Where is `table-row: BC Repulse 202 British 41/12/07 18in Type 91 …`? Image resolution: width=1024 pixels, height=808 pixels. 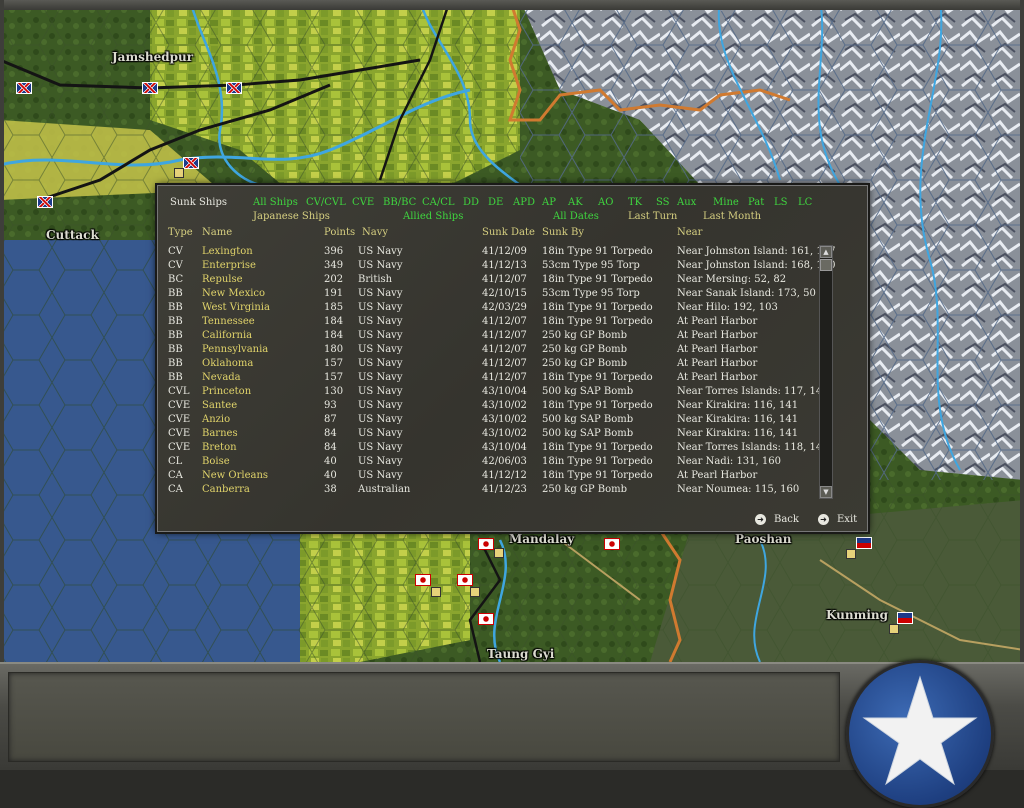
table-row: BC Repulse 202 British 41/12/07 18in Type 91 … is located at coordinates (488, 281).